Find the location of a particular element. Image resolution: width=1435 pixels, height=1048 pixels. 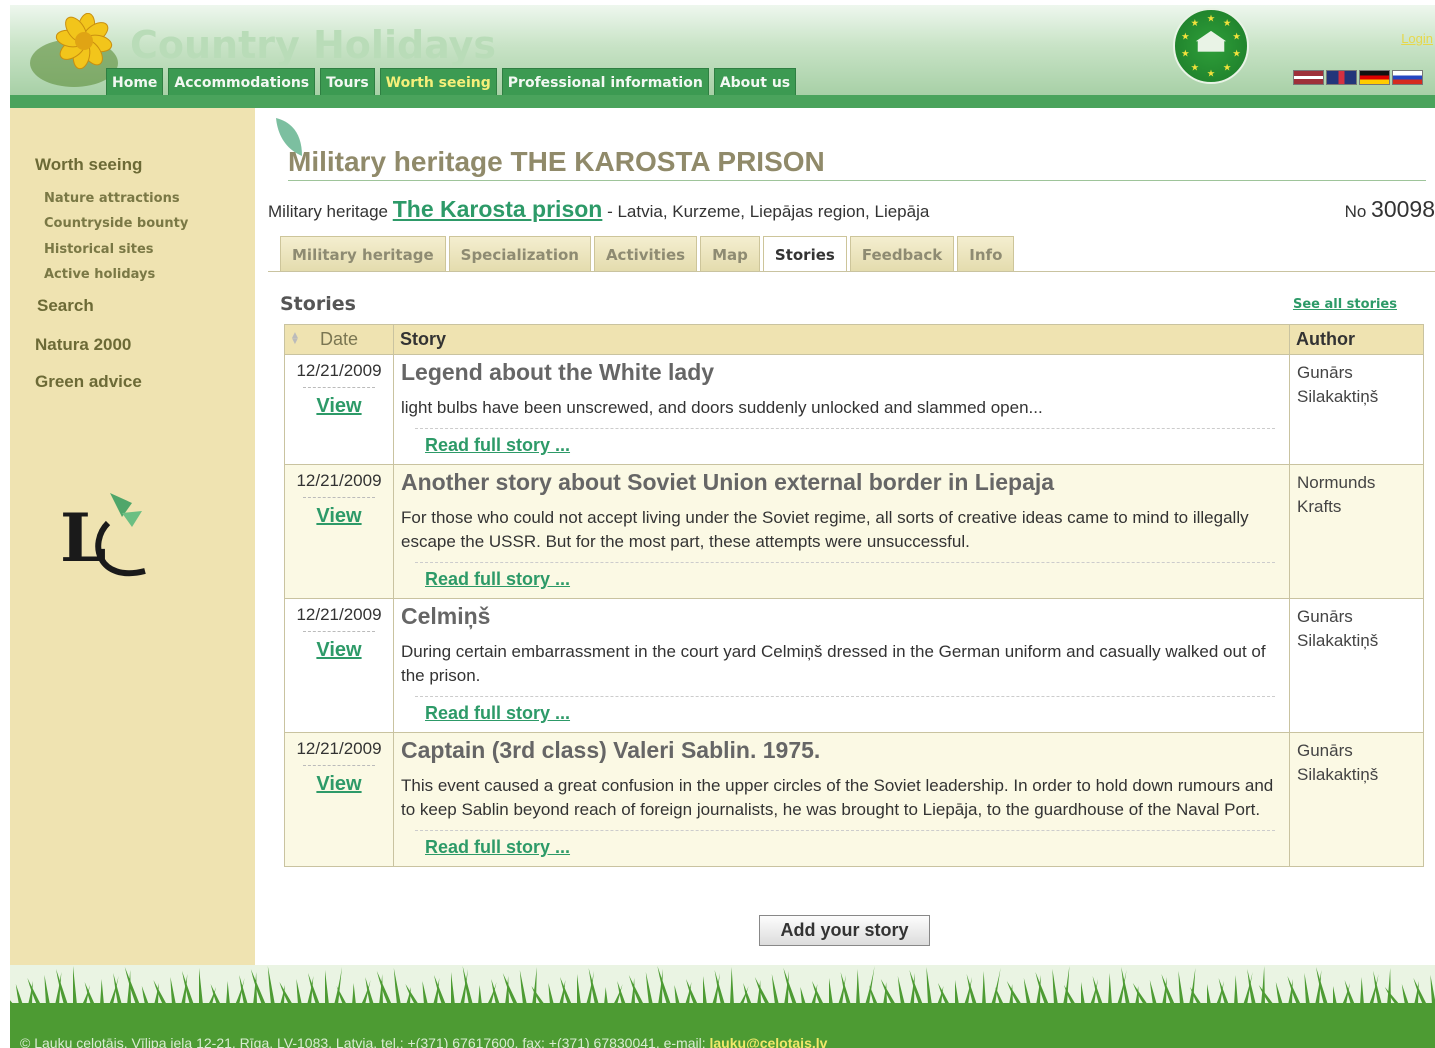

tab-specialization: Specialization is located at coordinates (519, 253).